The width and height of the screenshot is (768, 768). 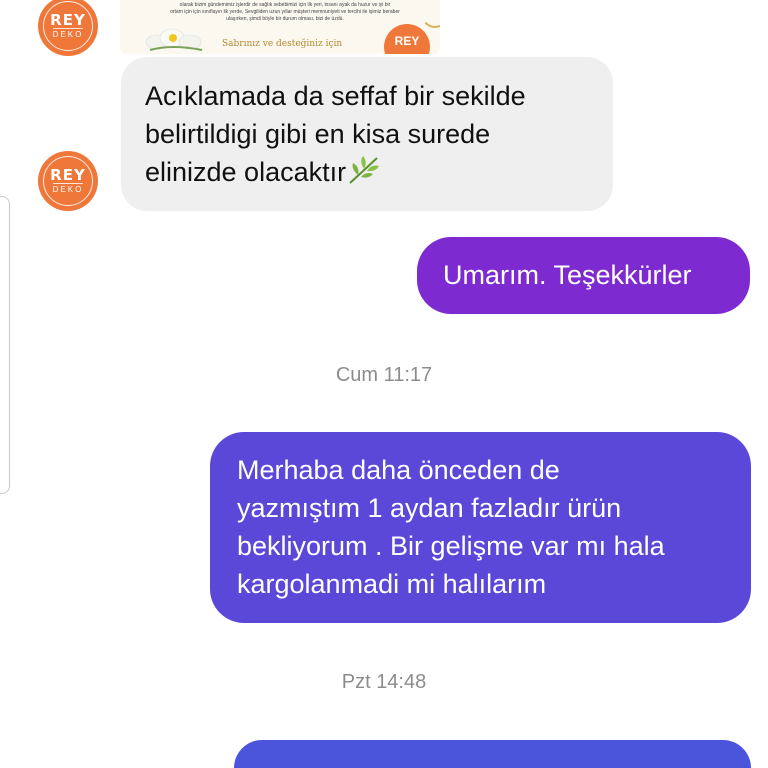 What do you see at coordinates (407, 39) in the screenshot?
I see `shared-image-logo: REY` at bounding box center [407, 39].